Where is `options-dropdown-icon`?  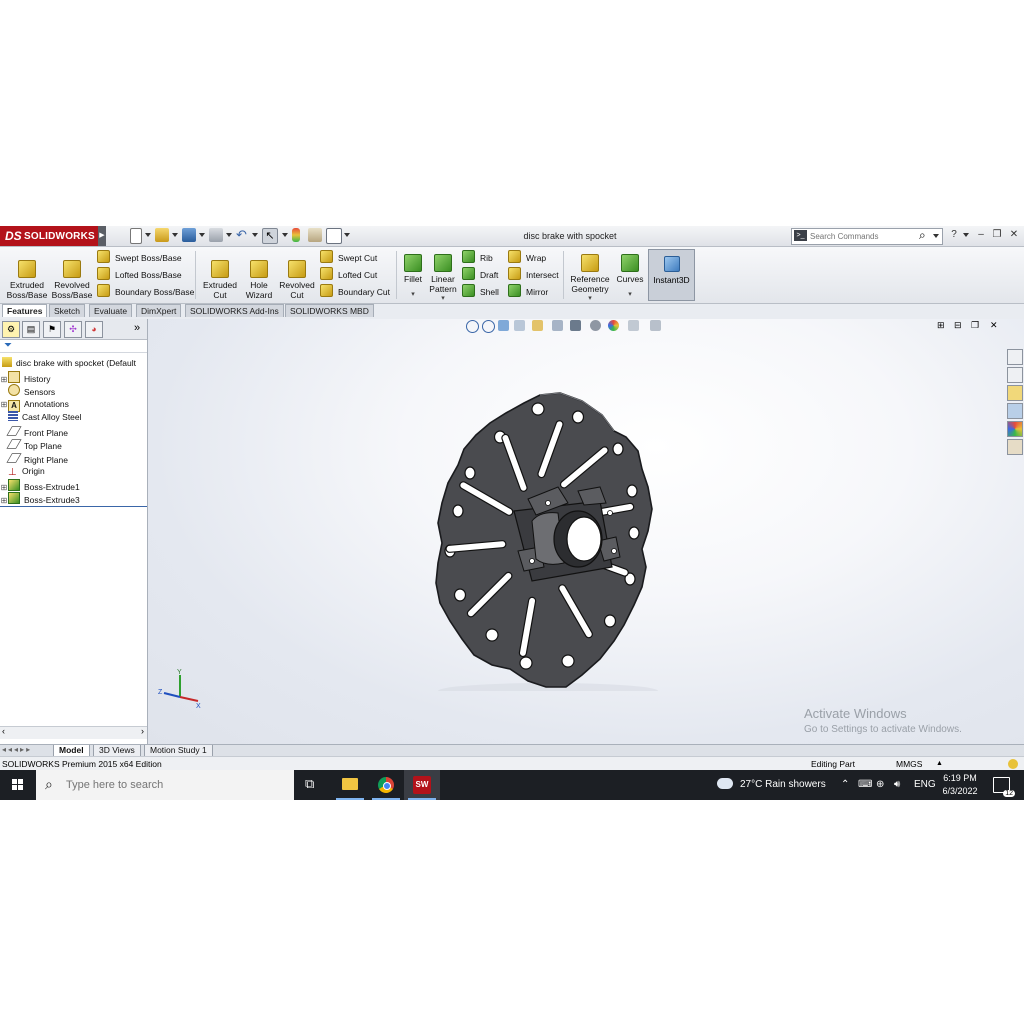
options-dropdown-icon is located at coordinates (347, 235).